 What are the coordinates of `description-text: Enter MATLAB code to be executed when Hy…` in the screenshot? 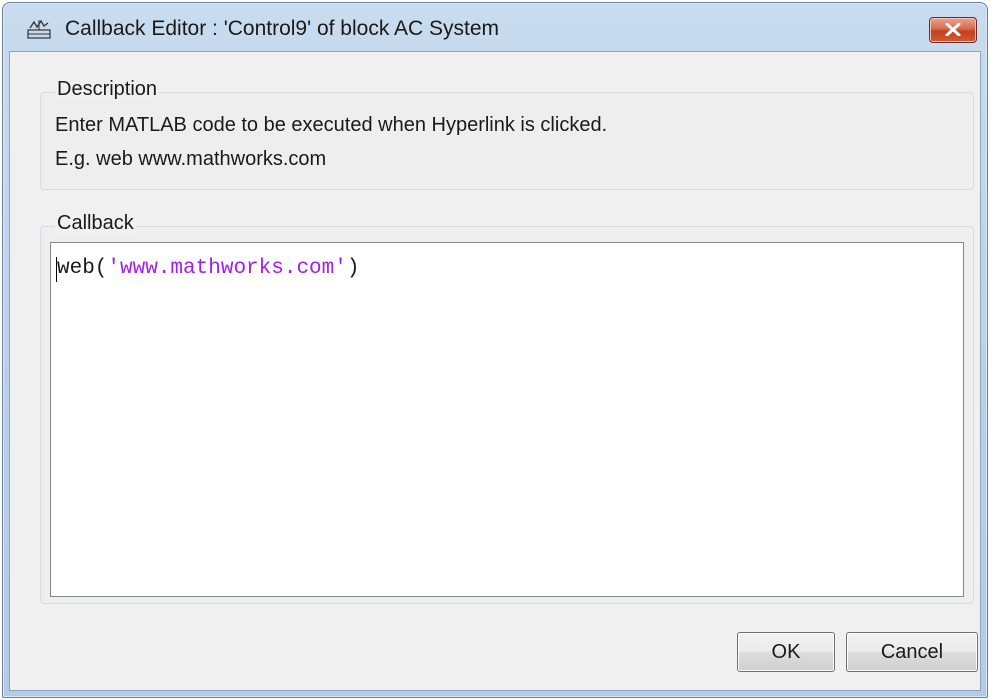 It's located at (331, 125).